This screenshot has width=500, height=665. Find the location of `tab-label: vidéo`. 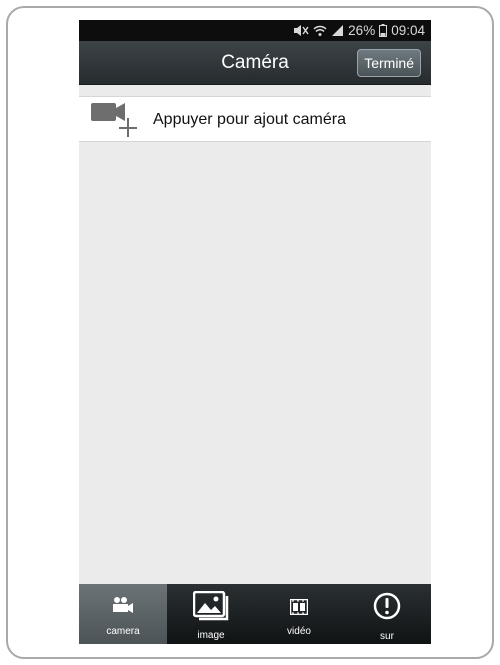

tab-label: vidéo is located at coordinates (299, 631).